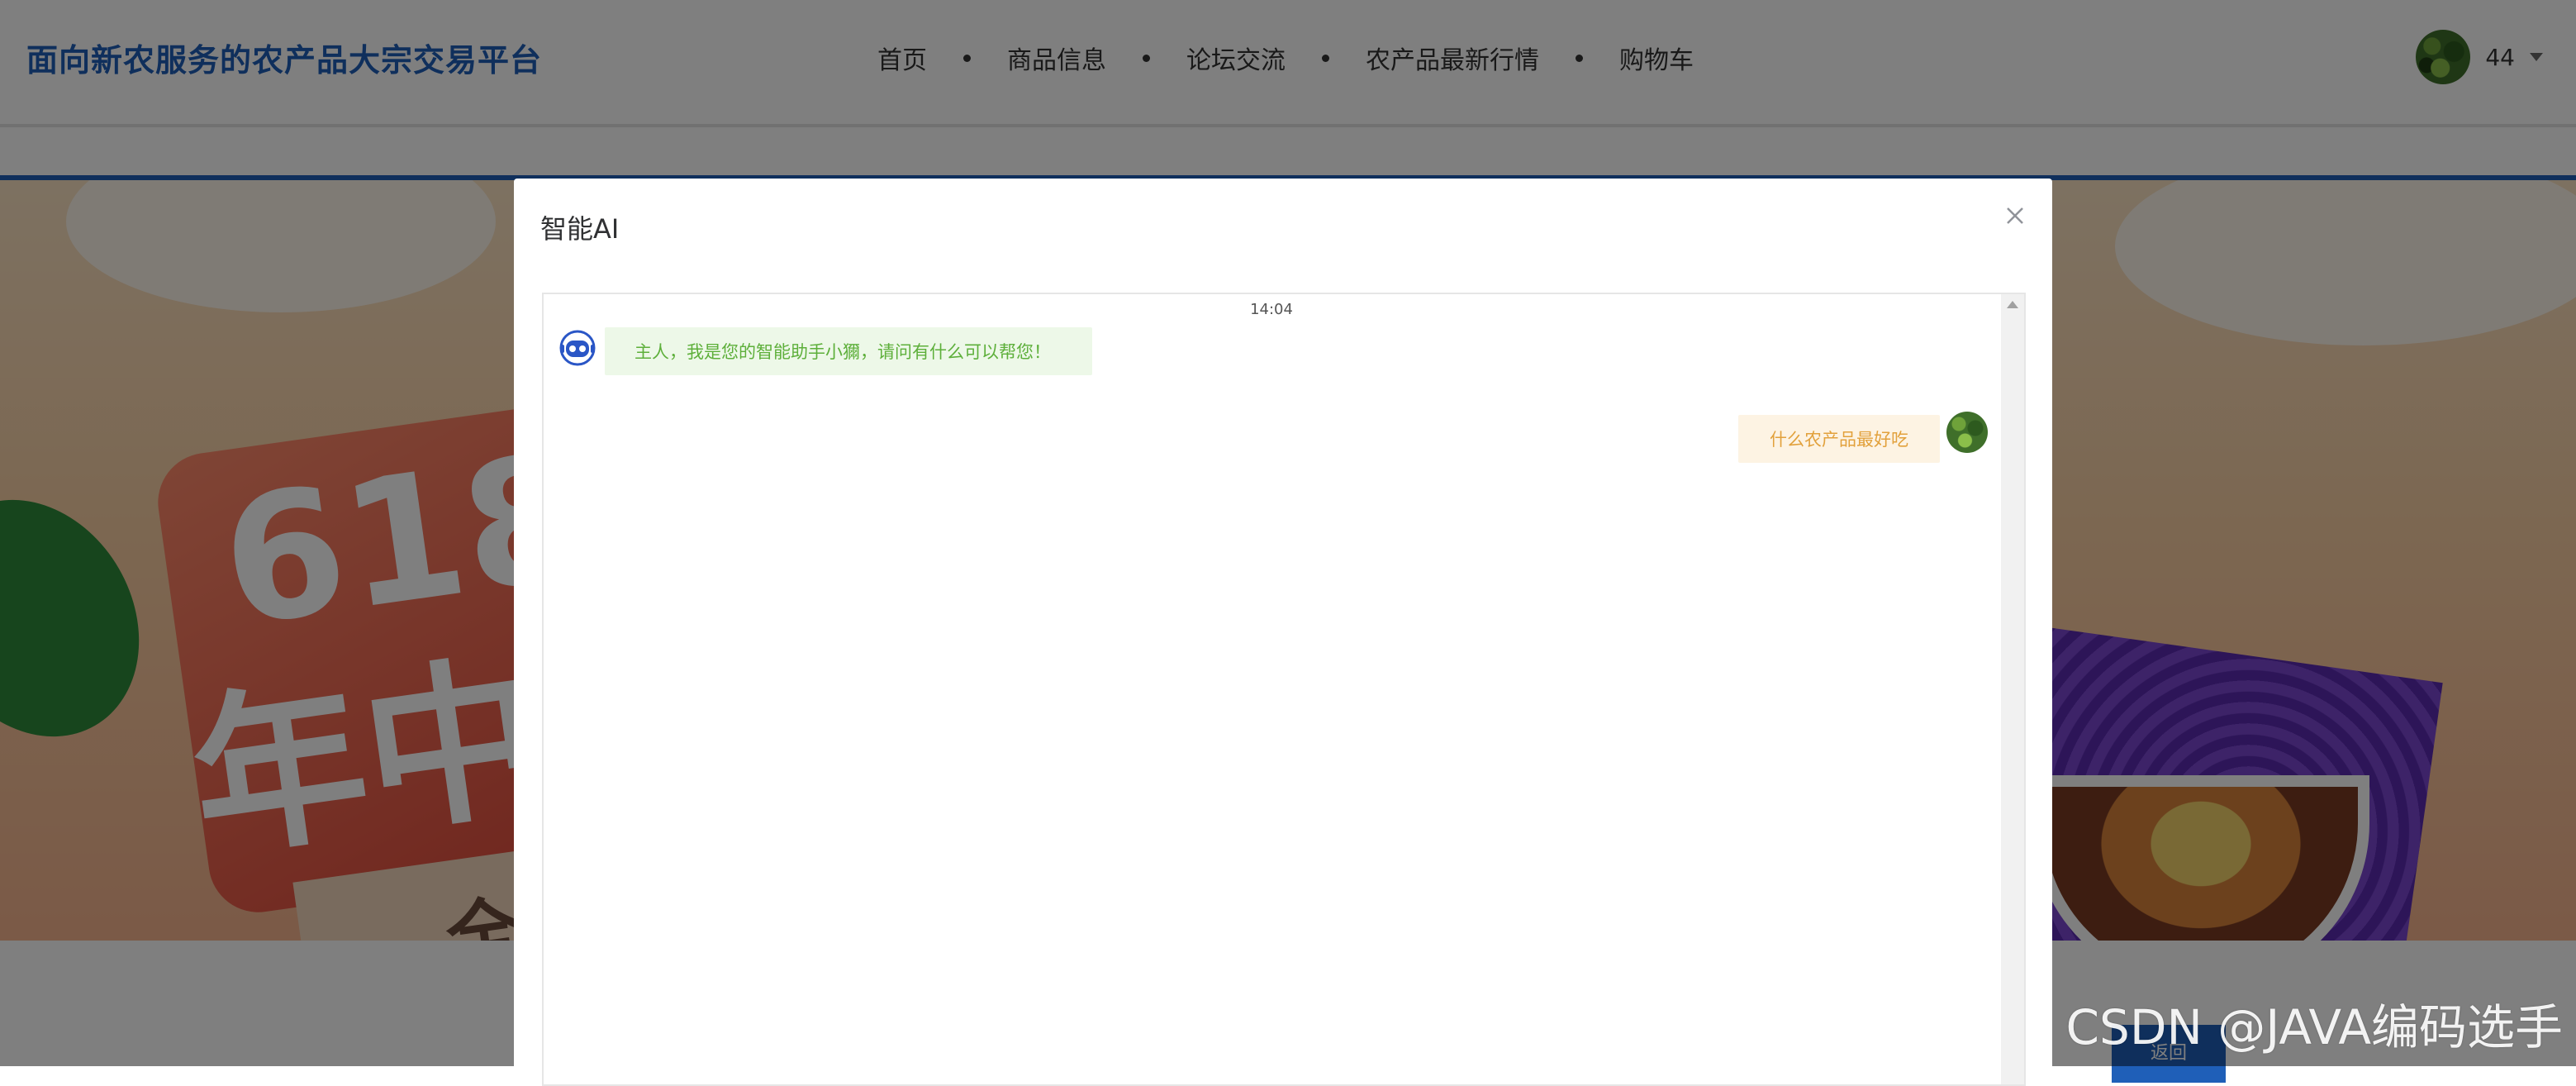  I want to click on avatar, so click(1967, 432).